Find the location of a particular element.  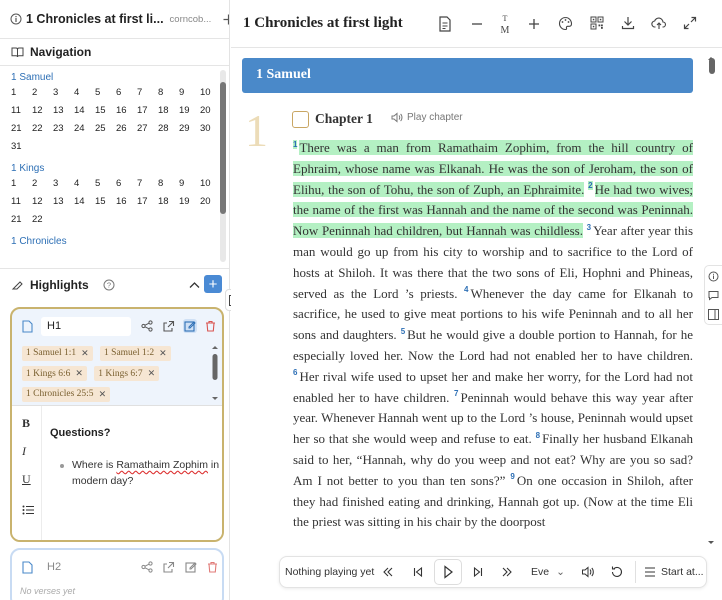

zoom-out-minus-icon is located at coordinates (478, 24).